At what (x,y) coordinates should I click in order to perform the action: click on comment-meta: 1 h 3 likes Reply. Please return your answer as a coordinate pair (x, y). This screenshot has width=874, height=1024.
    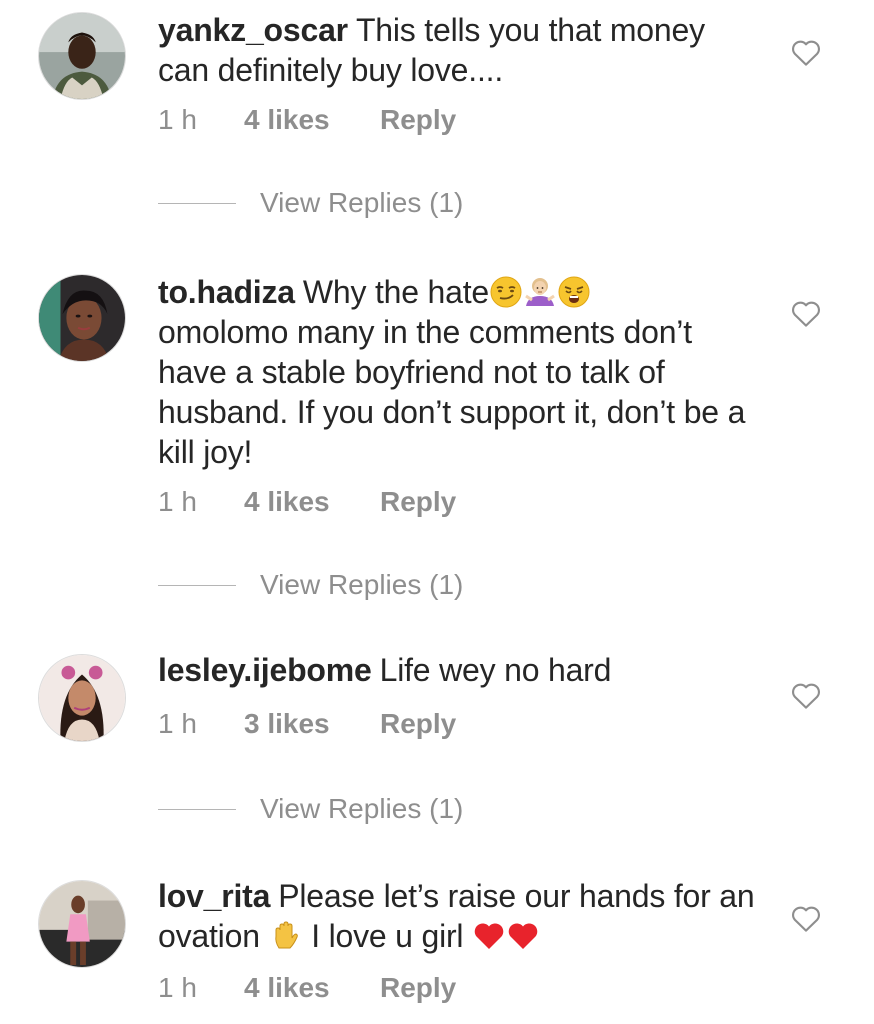
    Looking at the image, I should click on (307, 724).